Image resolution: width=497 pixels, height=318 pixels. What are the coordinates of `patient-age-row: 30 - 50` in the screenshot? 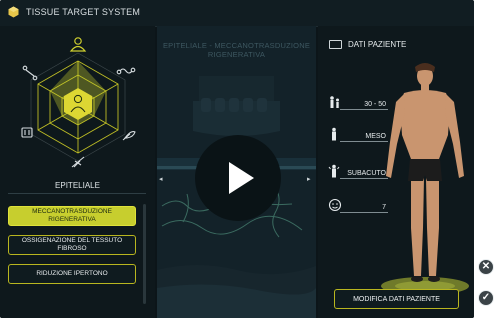 It's located at (359, 103).